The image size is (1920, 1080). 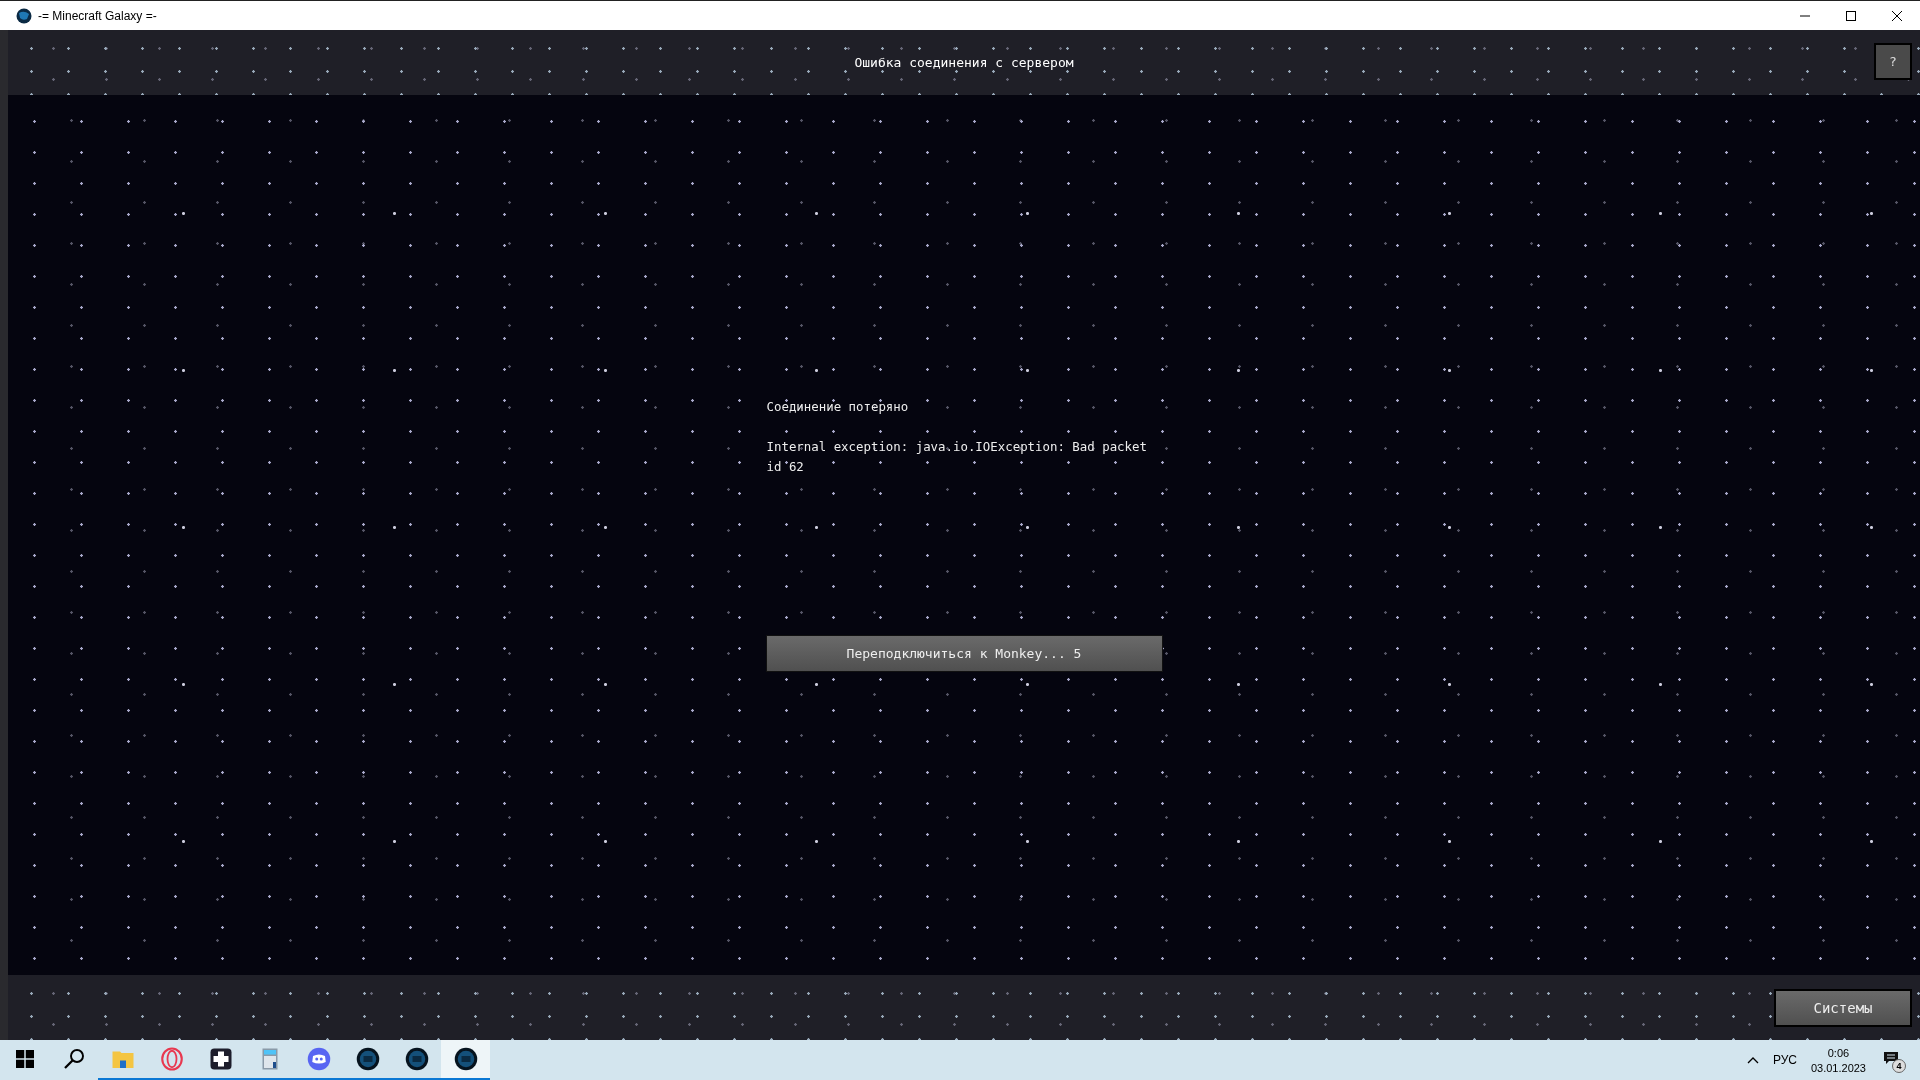 I want to click on message-title: Соединение потеряно, so click(x=838, y=407).